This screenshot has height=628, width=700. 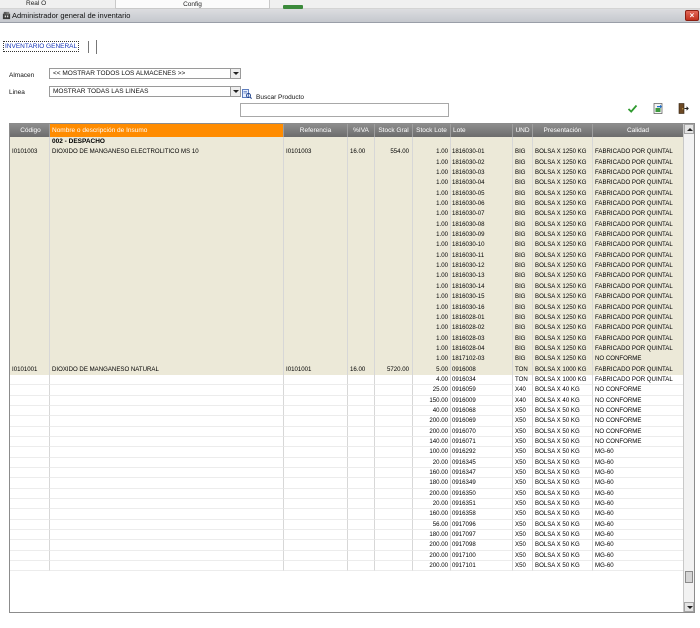 I want to click on cell-stock-lote: 200.00, so click(x=432, y=556).